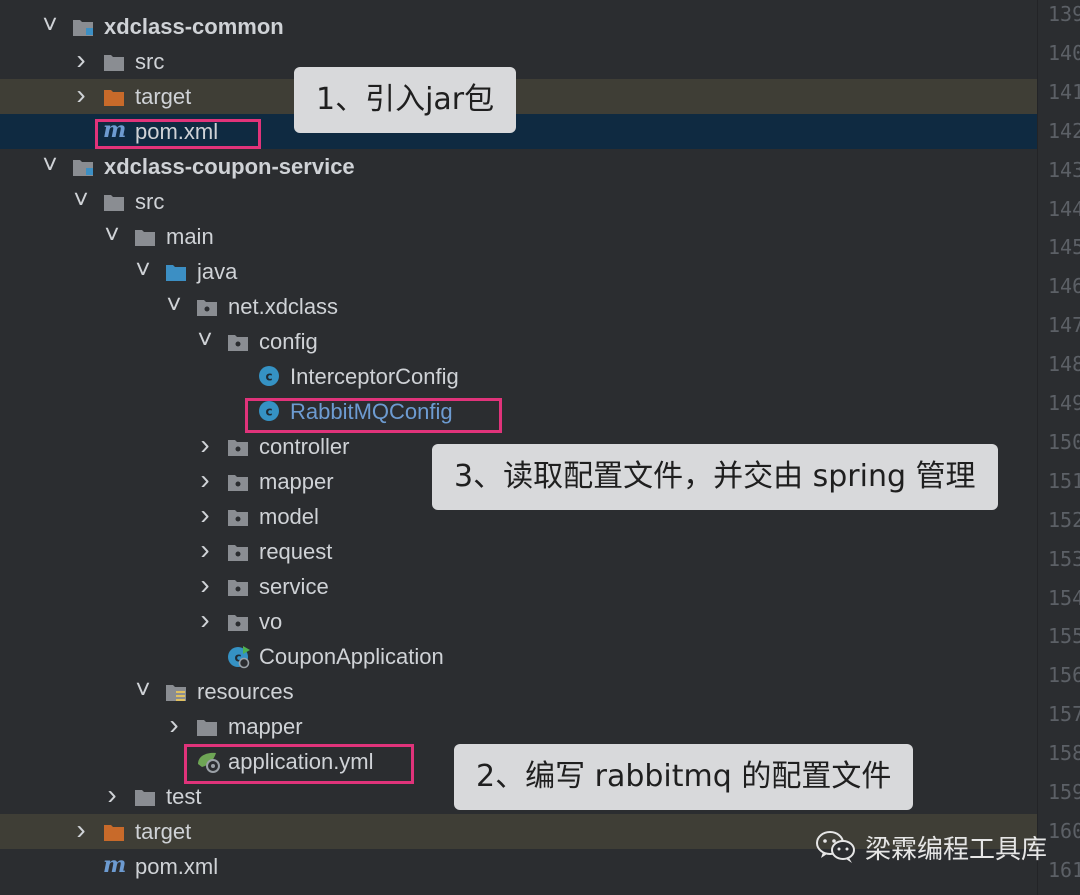 This screenshot has height=895, width=1080. I want to click on tree-row: ˅ java, so click(518, 271).